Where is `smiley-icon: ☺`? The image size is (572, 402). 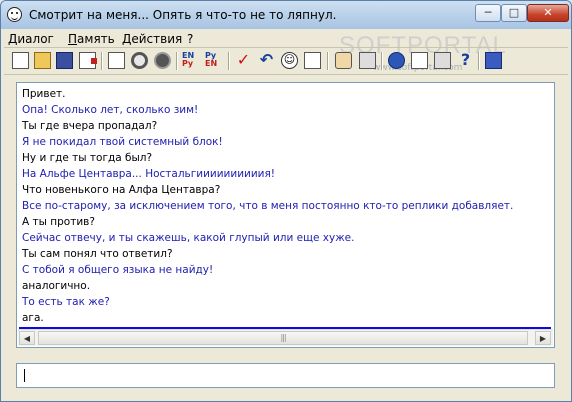
smiley-icon: ☺ is located at coordinates (289, 60).